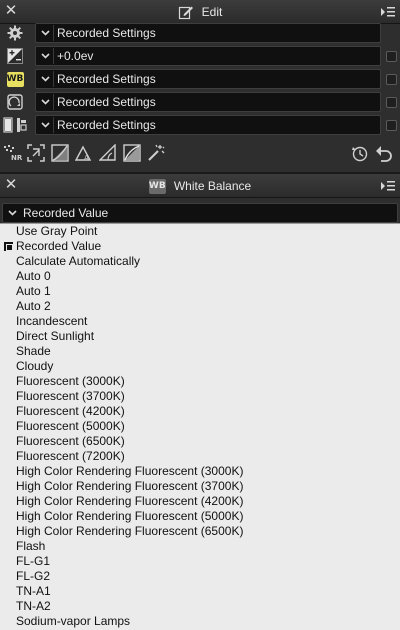  I want to click on wb-option-label: Fluorescent (7200K), so click(70, 456).